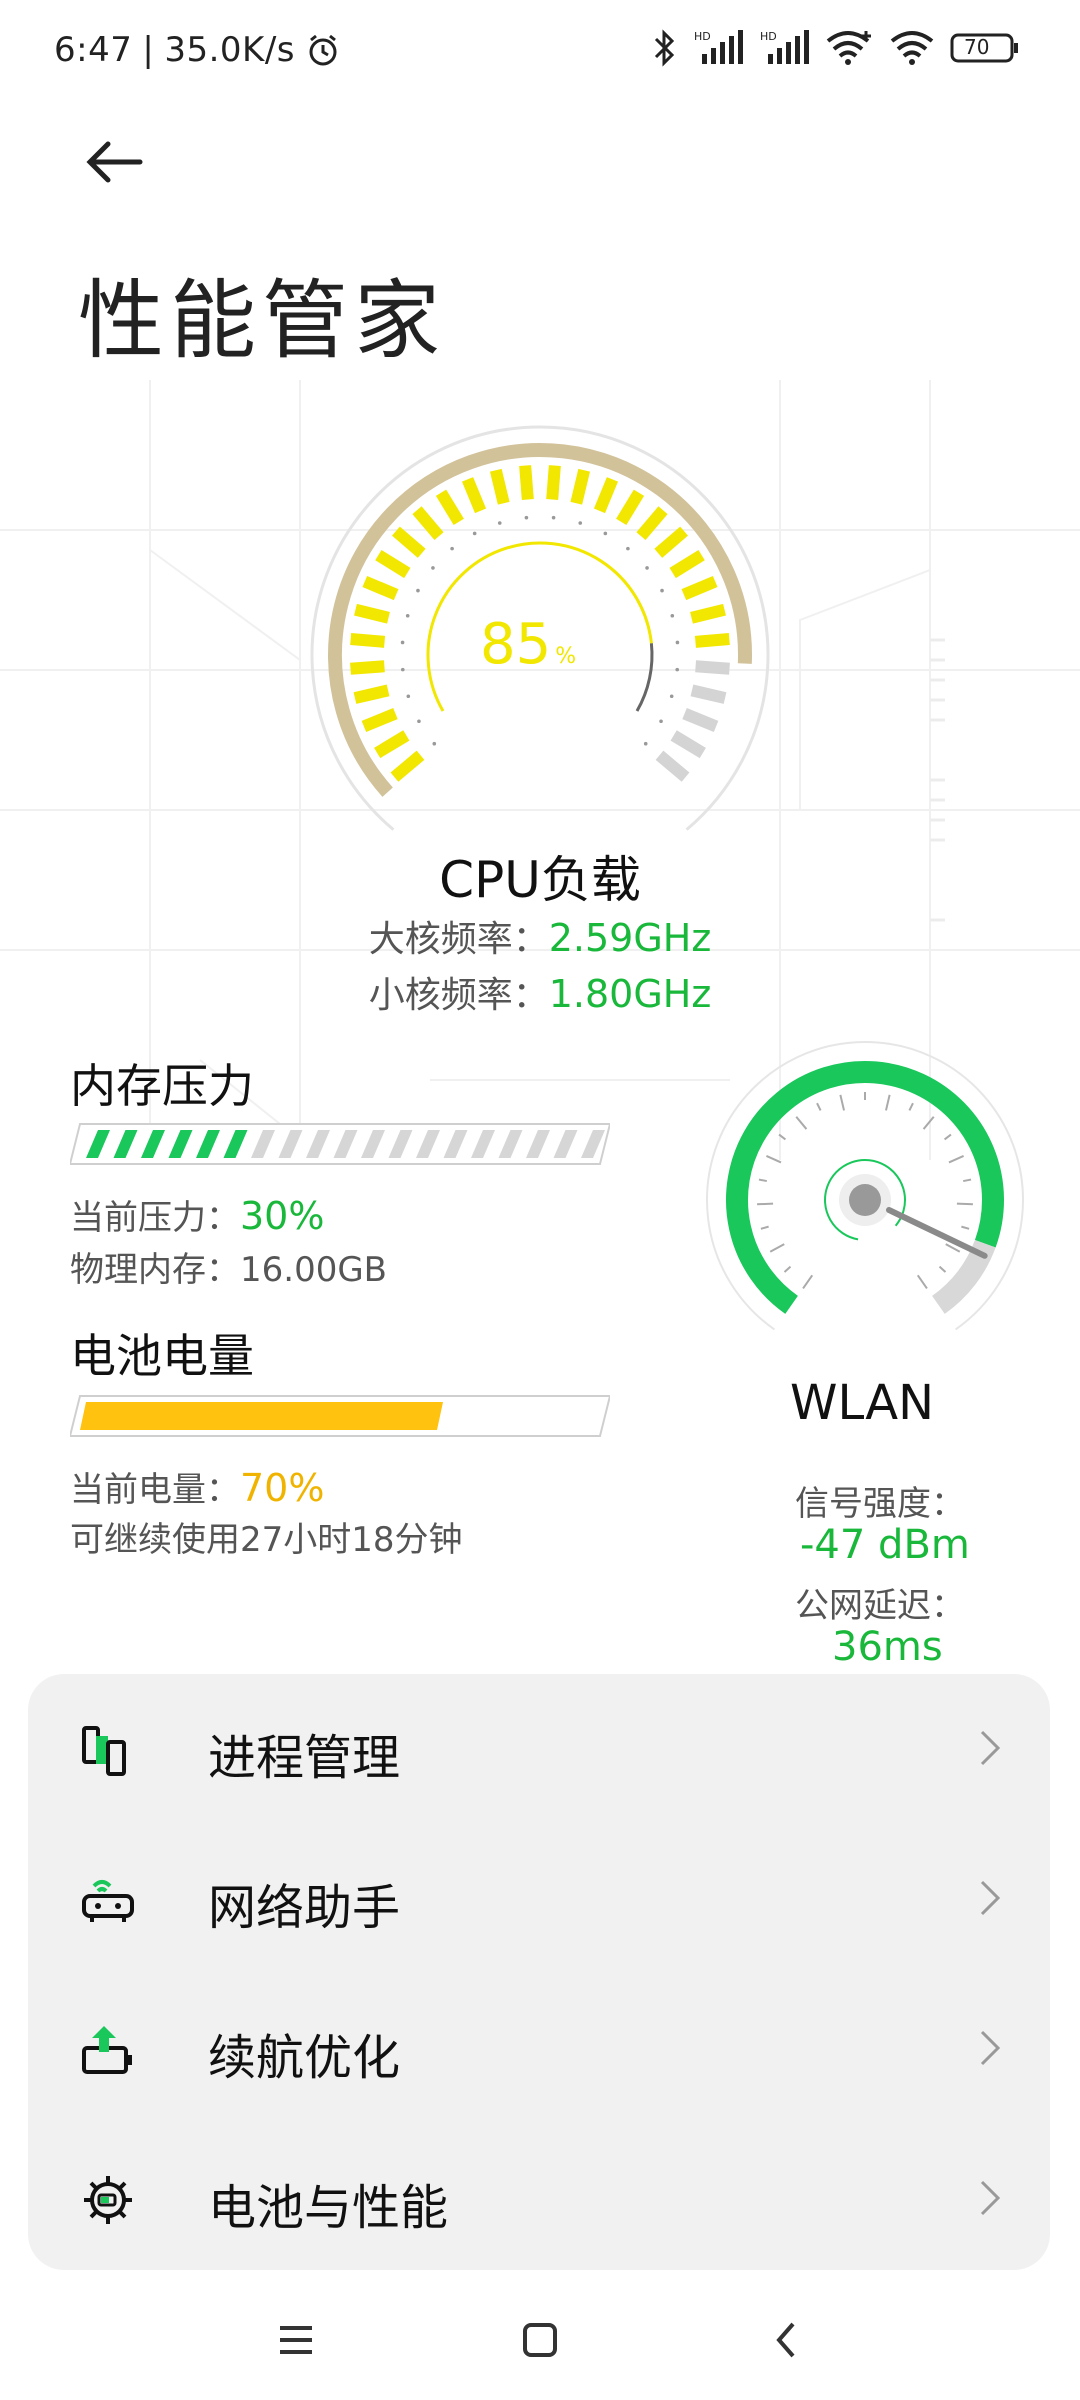 Image resolution: width=1080 pixels, height=2400 pixels. I want to click on memory-pressure-value: 30%, so click(282, 1216).